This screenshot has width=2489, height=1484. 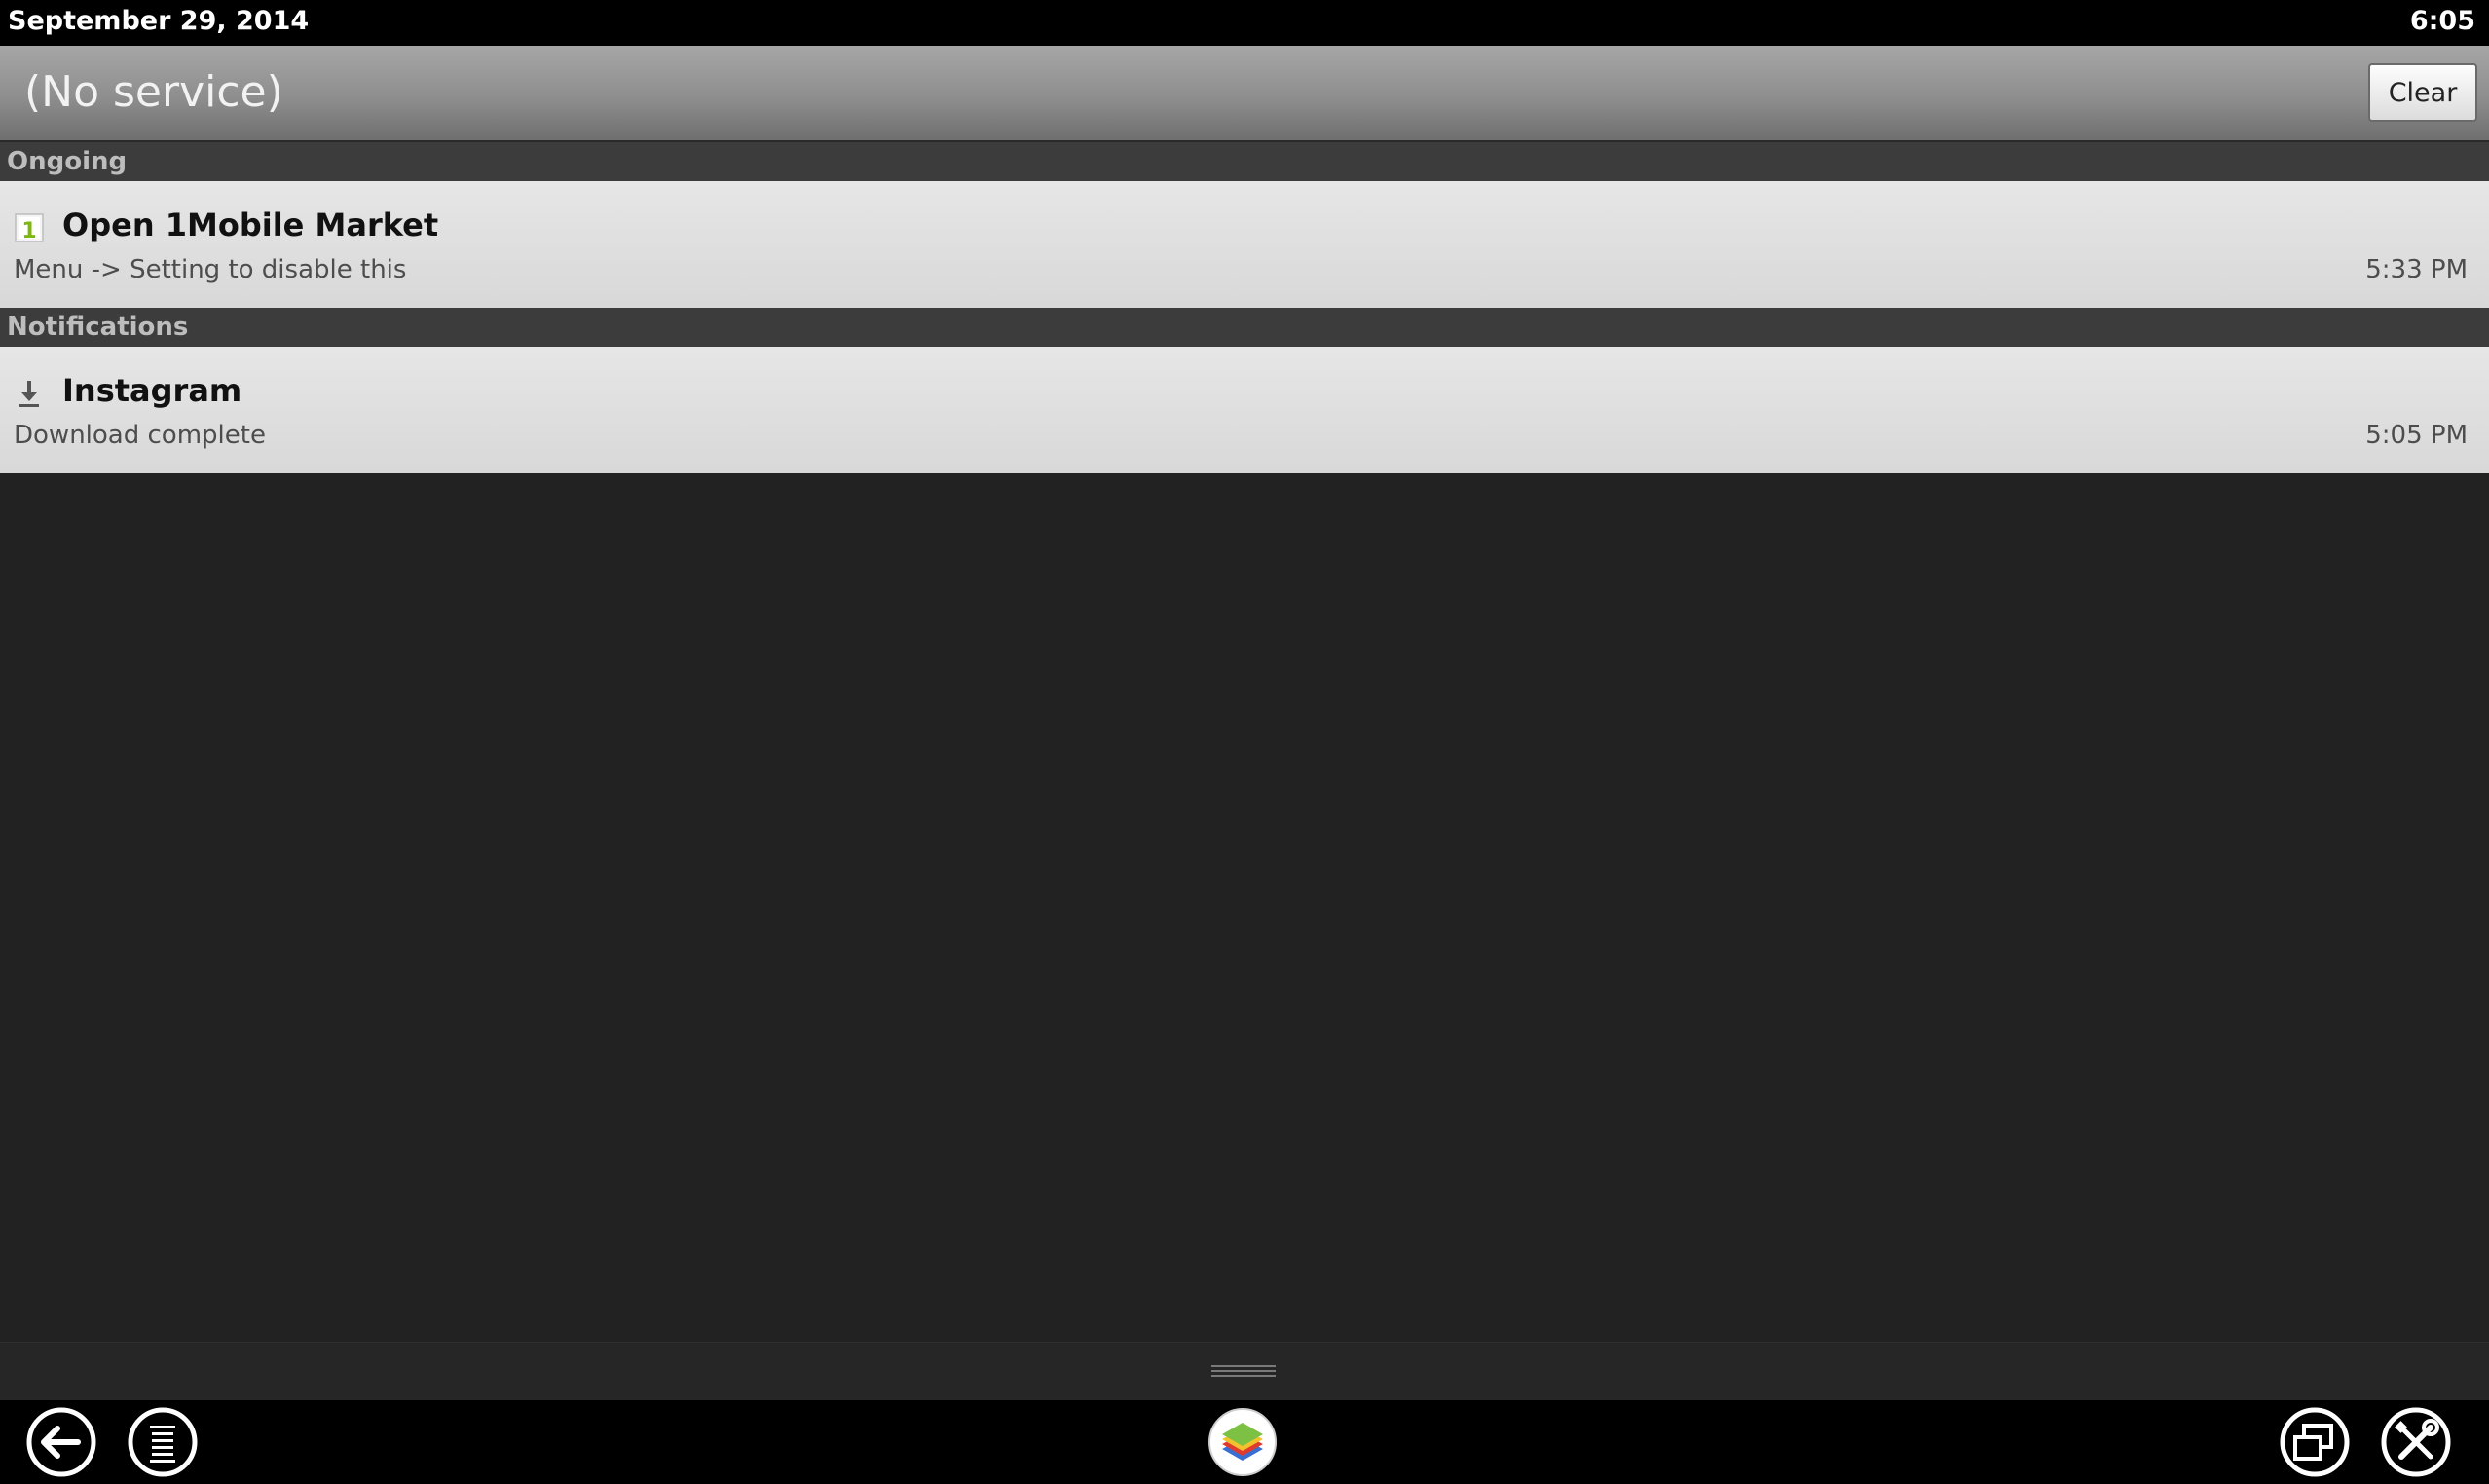 I want to click on notification-title: Open 1Mobile Market, so click(x=251, y=224).